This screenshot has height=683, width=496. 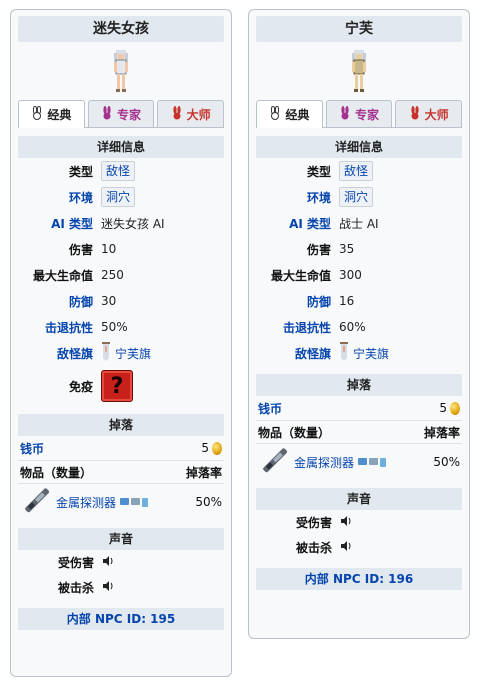 What do you see at coordinates (300, 275) in the screenshot?
I see `max-hp-label: 最大生命值` at bounding box center [300, 275].